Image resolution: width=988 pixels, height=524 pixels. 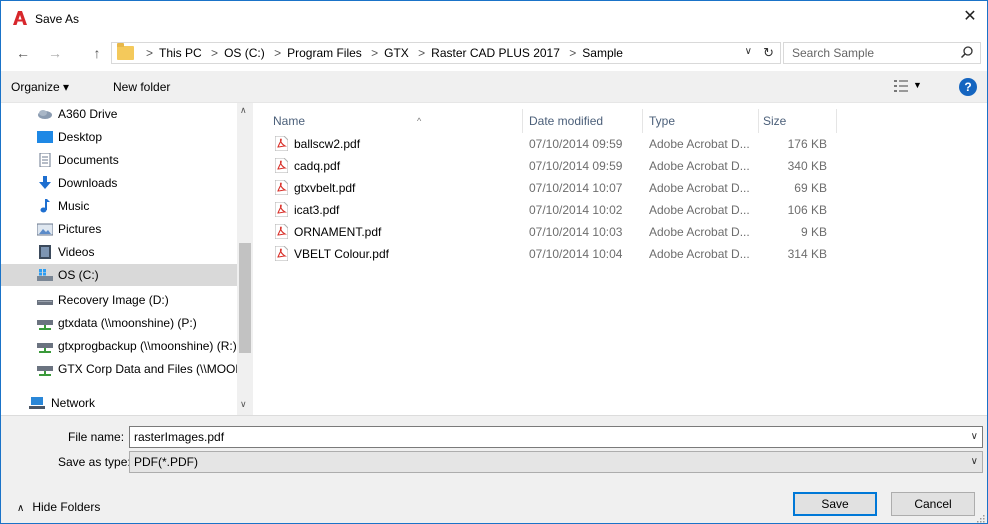 I want to click on column-header-date: Date modified, so click(x=586, y=121).